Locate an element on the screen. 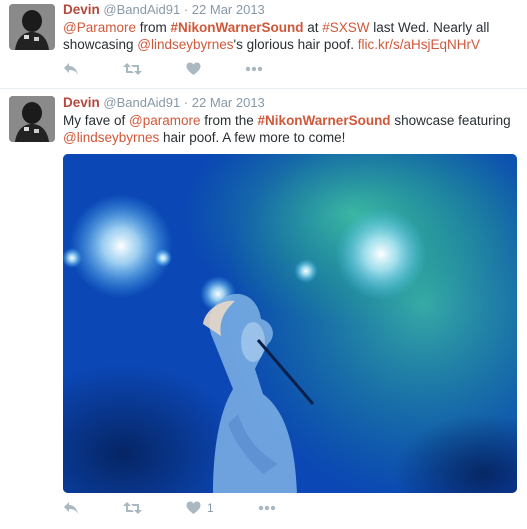 The height and width of the screenshot is (529, 527). tweet-actions is located at coordinates (185, 69).